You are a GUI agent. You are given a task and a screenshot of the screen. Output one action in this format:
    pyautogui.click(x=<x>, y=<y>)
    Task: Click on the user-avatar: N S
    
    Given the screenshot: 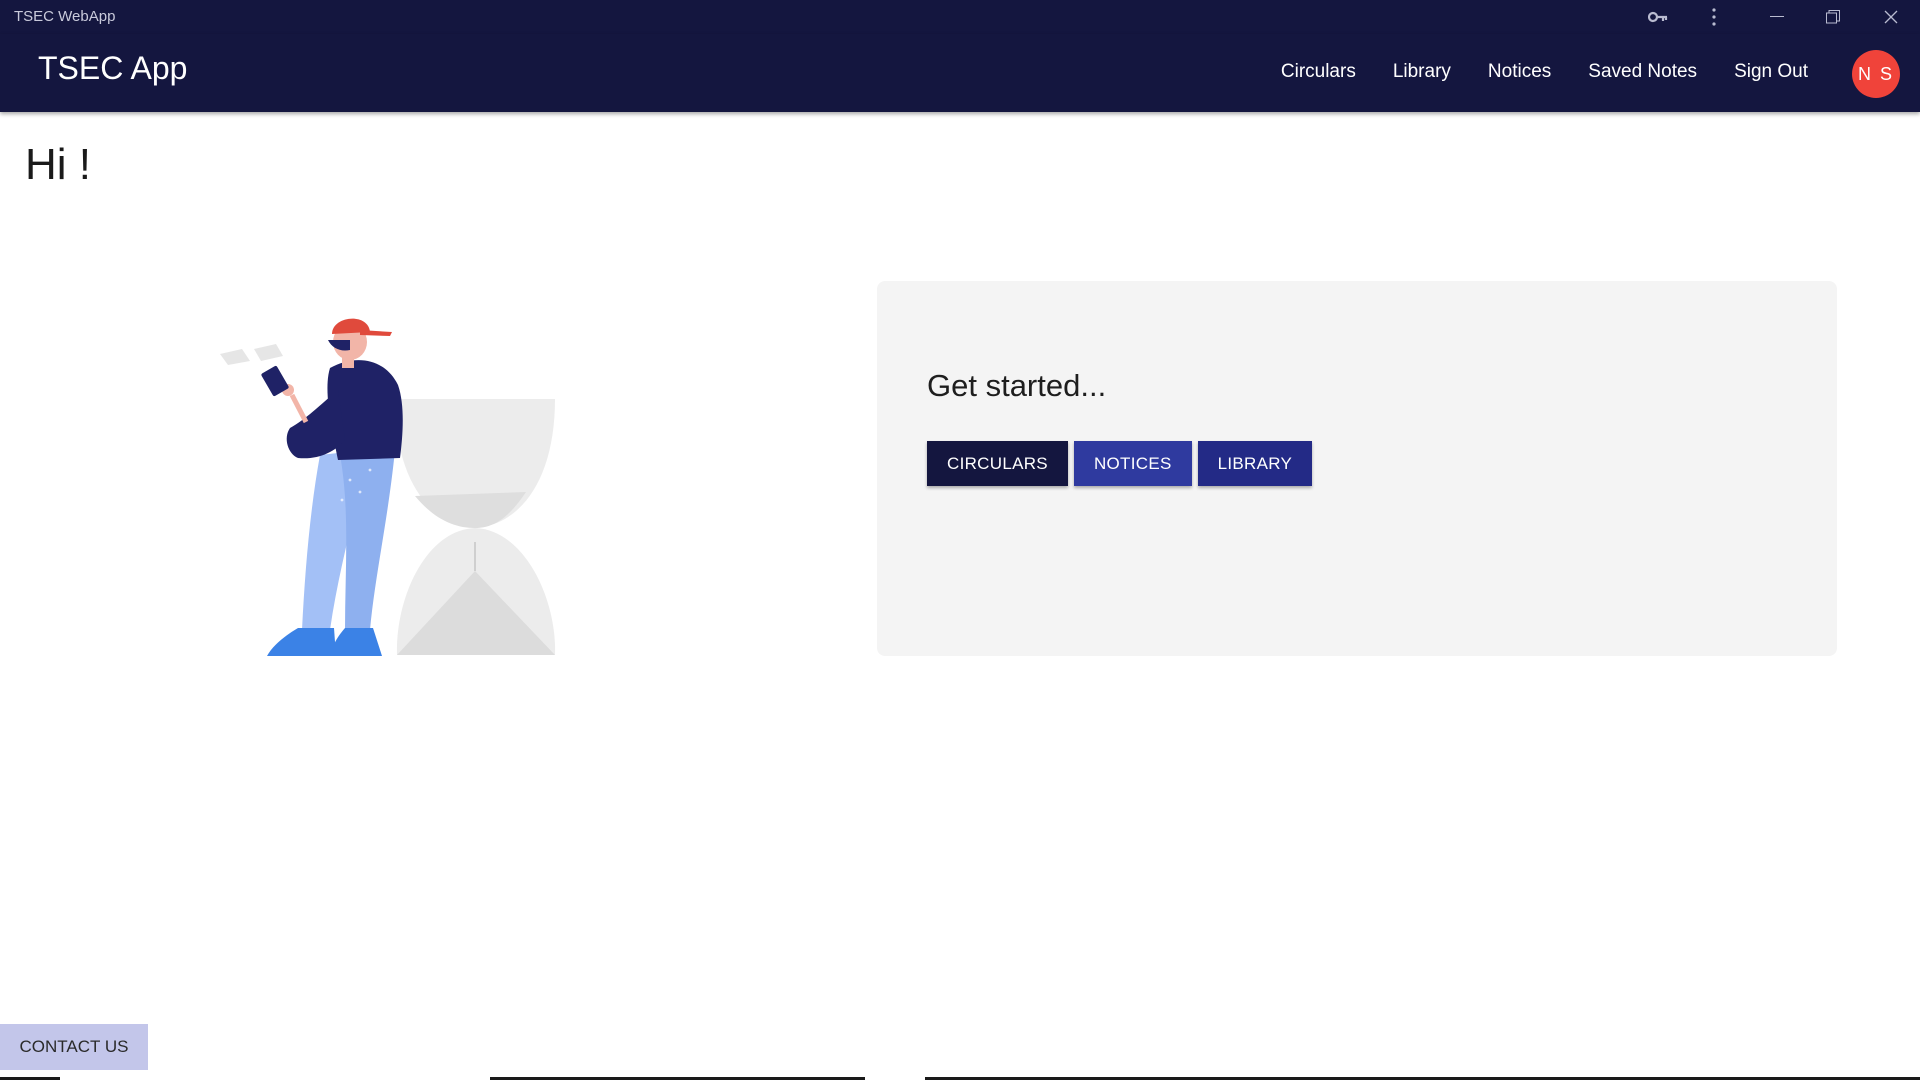 What is the action you would take?
    pyautogui.click(x=1876, y=74)
    